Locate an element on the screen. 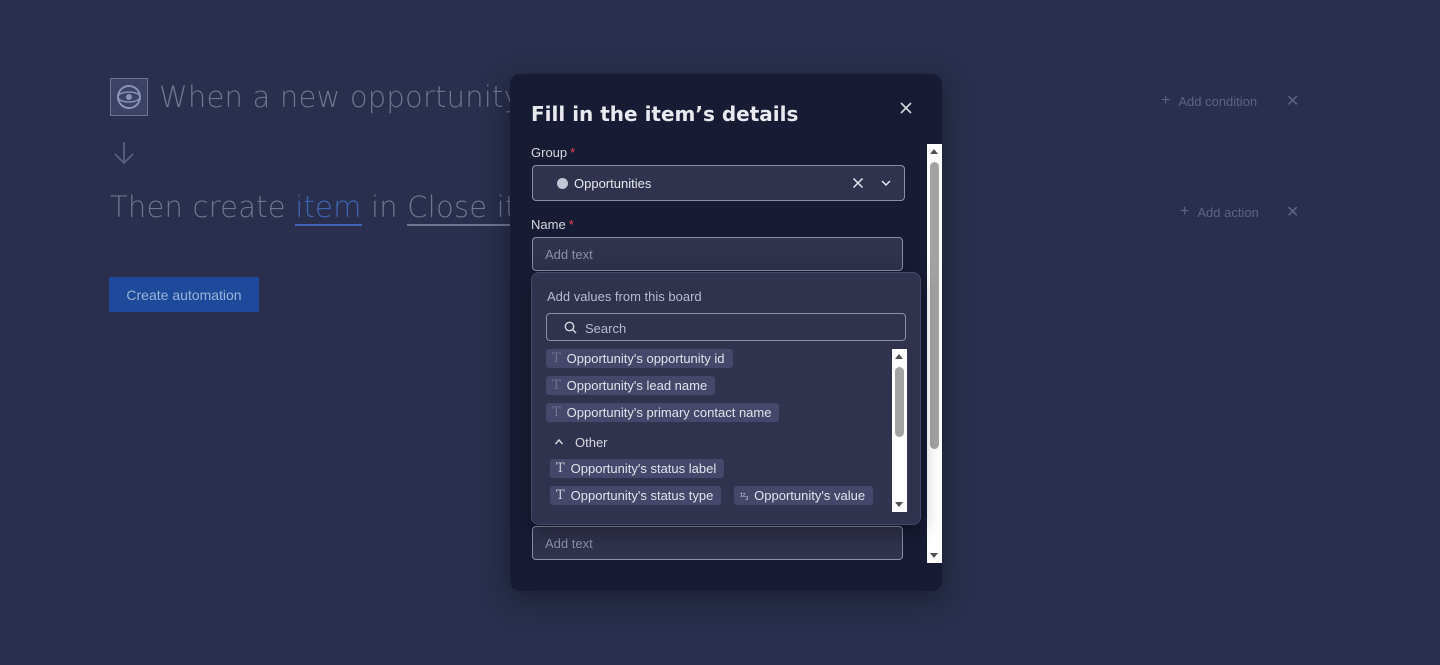 The image size is (1440, 665). modal-scrollbar is located at coordinates (934, 353).